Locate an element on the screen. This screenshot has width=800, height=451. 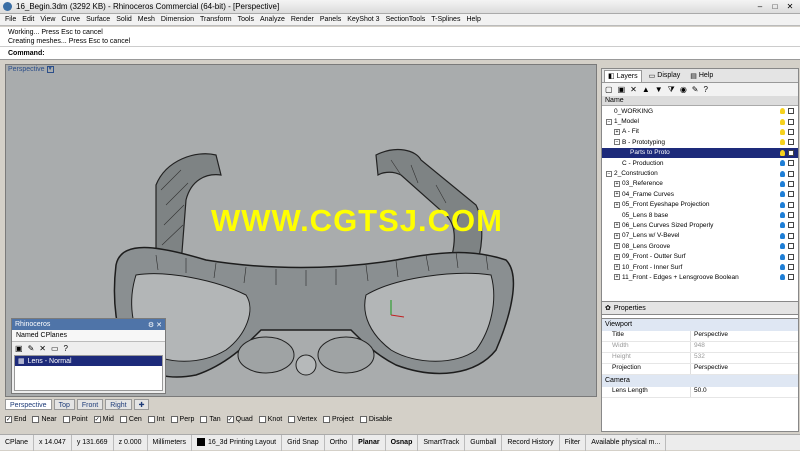
menu-item-curve: Curve is located at coordinates (70, 19).